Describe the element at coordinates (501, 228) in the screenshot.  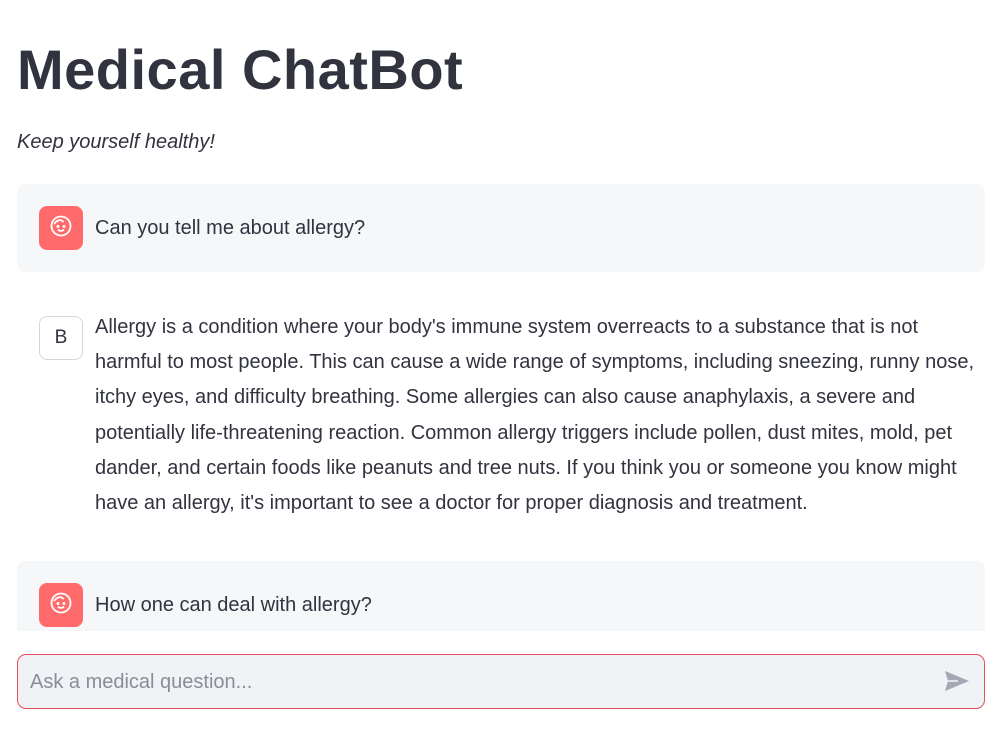
I see `chat-message-user: Can you tell me about allergy?` at that location.